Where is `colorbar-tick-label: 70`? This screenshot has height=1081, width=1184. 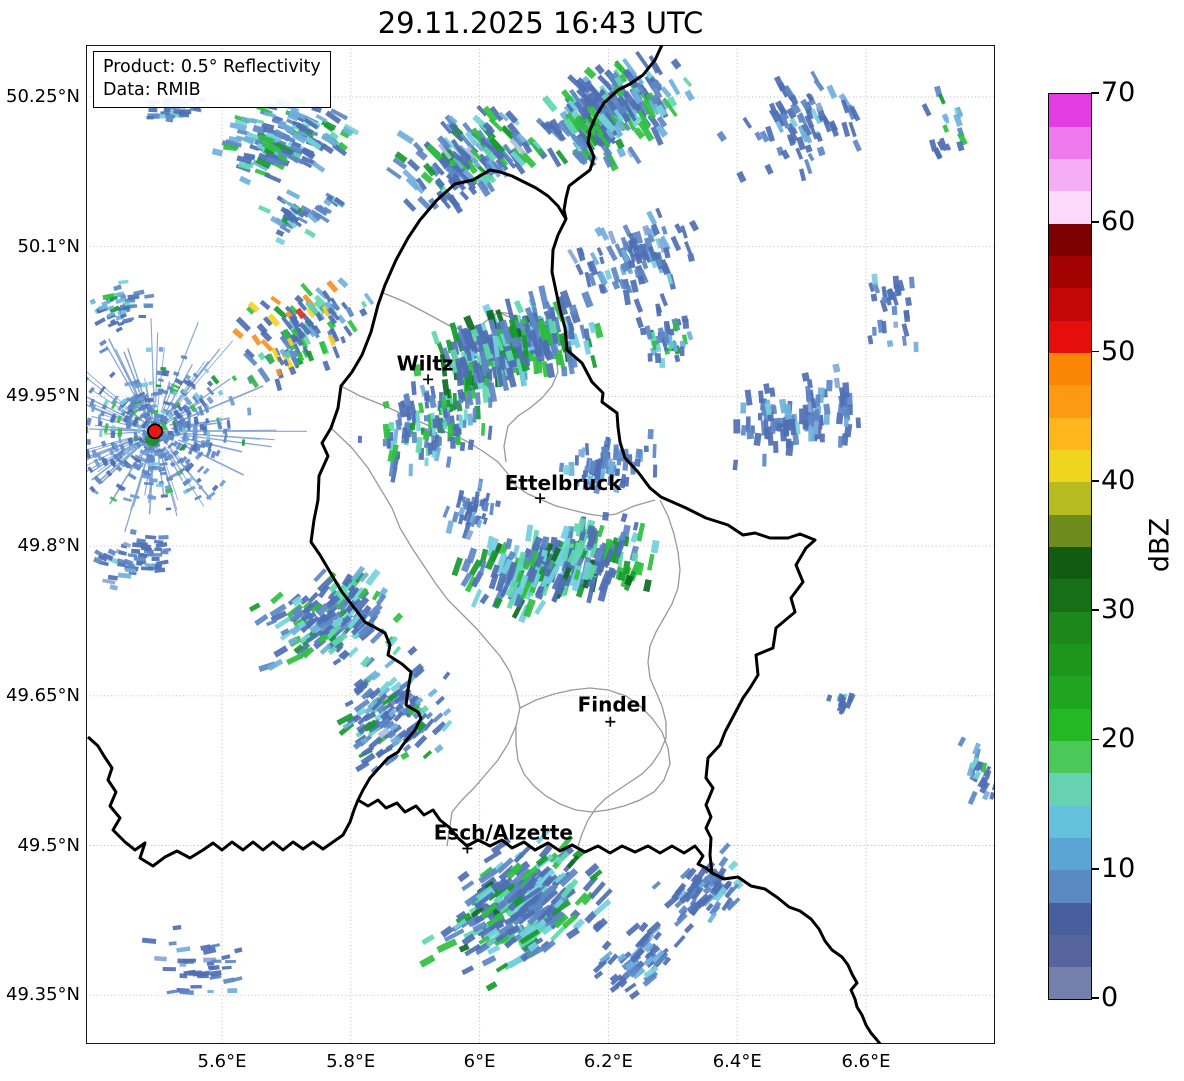 colorbar-tick-label: 70 is located at coordinates (1118, 92).